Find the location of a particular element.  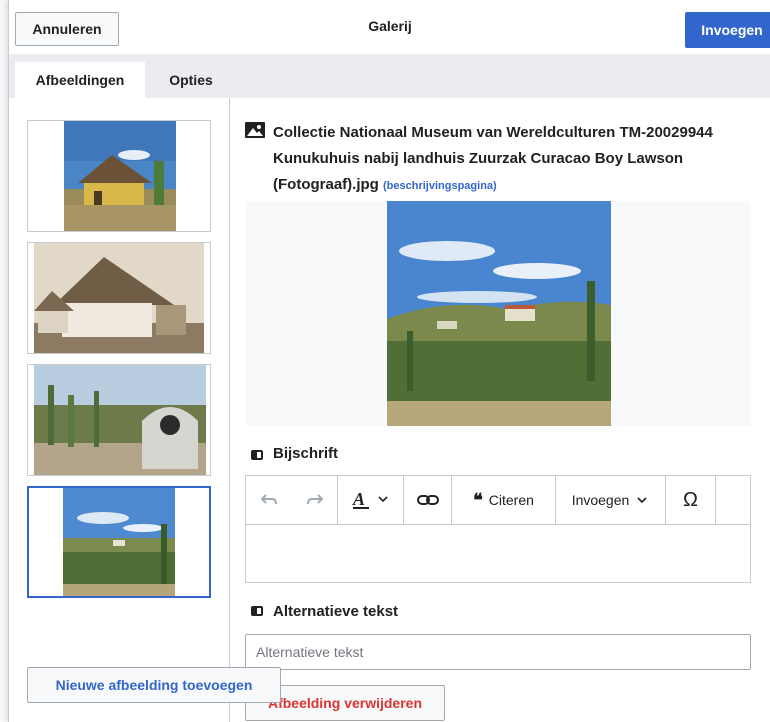

link-button is located at coordinates (428, 500).